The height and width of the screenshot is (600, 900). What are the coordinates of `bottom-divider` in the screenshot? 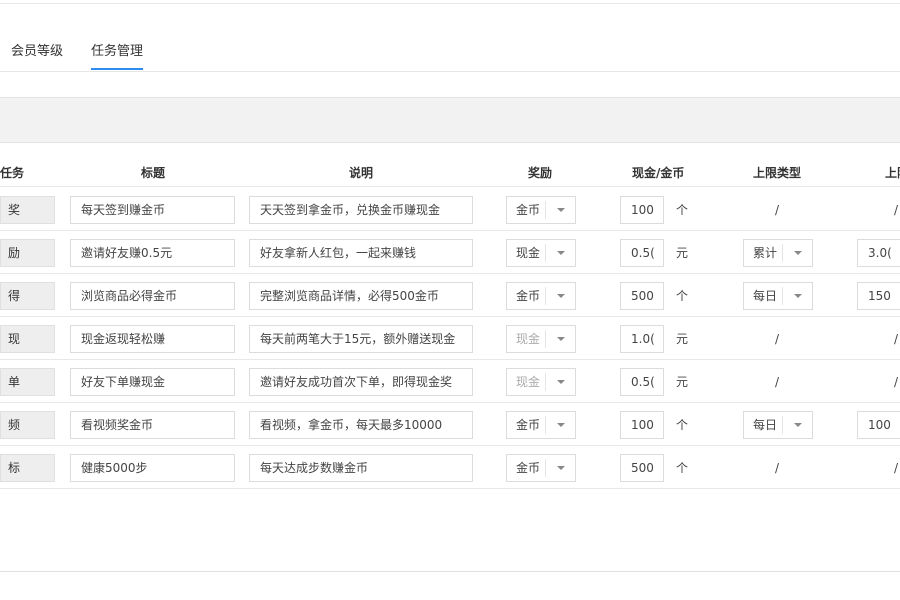 It's located at (450, 571).